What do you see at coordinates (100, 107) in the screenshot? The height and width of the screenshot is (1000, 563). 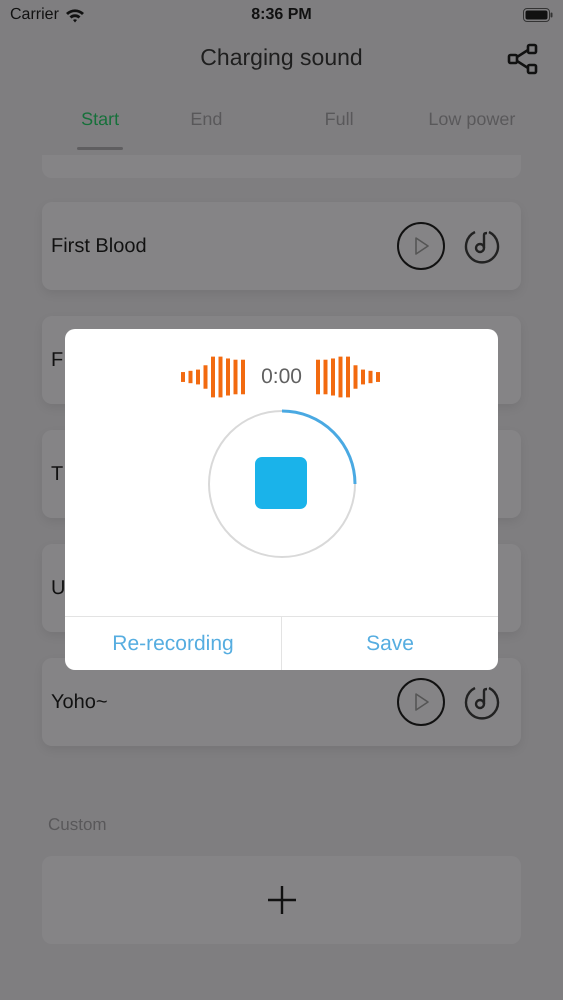 I see `tab: Start` at bounding box center [100, 107].